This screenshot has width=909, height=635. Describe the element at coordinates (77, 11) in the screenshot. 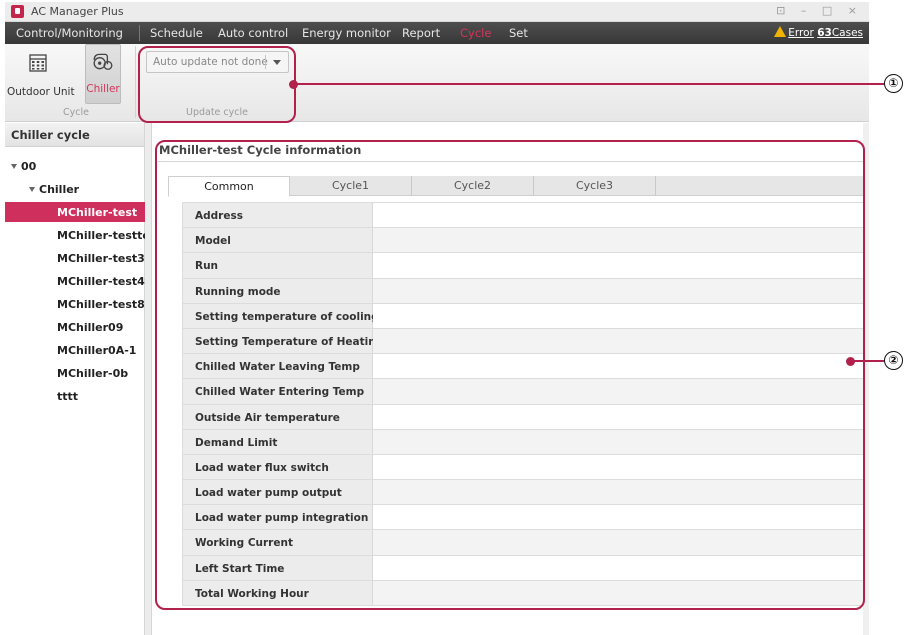

I see `app-title: AC Manager Plus` at that location.